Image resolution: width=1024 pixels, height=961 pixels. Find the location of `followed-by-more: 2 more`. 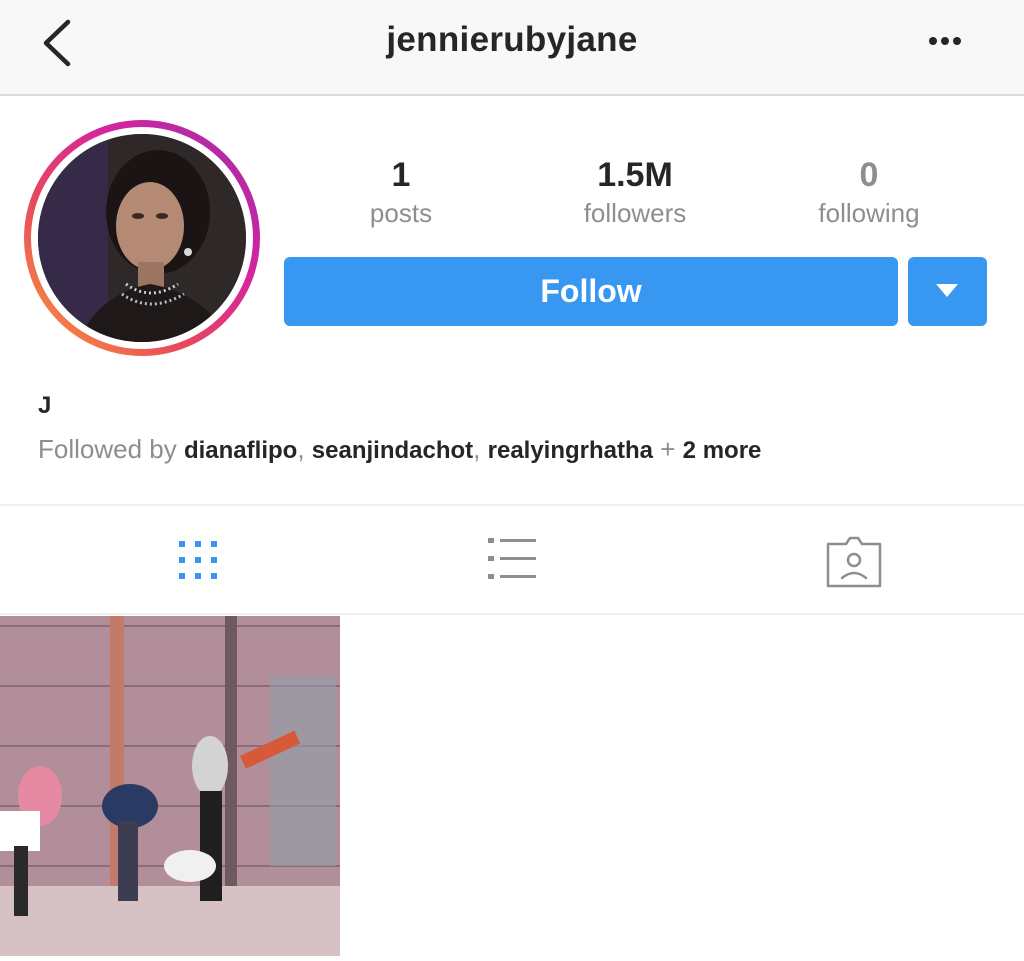

followed-by-more: 2 more is located at coordinates (722, 450).